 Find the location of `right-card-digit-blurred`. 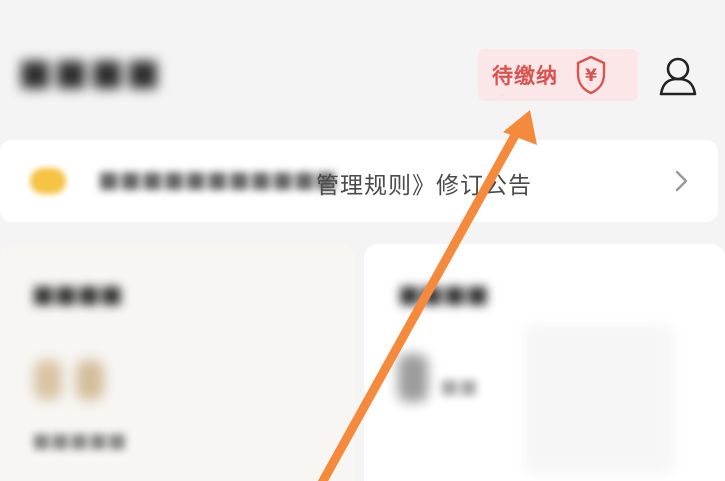

right-card-digit-blurred is located at coordinates (413, 378).